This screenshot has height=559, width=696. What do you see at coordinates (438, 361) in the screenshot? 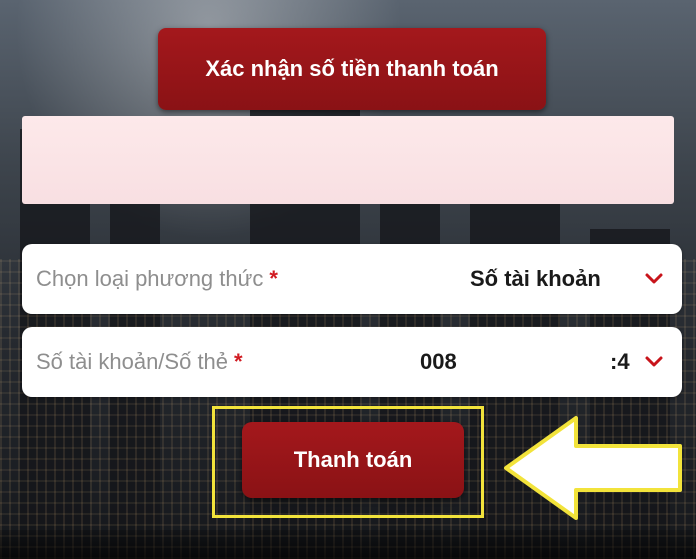
I see `account-number-value-start: 008` at bounding box center [438, 361].